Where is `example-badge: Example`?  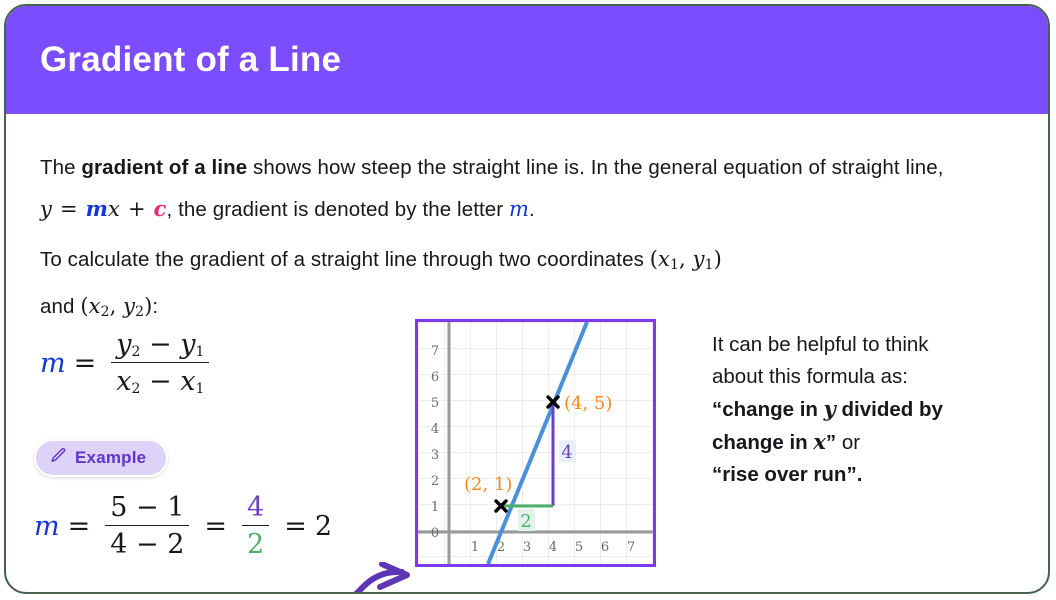 example-badge: Example is located at coordinates (101, 458).